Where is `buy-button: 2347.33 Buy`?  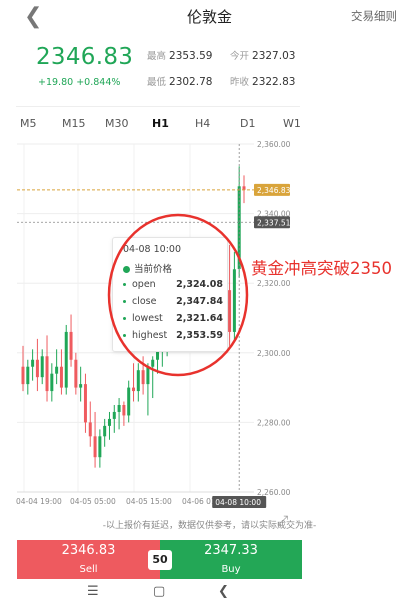 buy-button: 2347.33 Buy is located at coordinates (231, 559).